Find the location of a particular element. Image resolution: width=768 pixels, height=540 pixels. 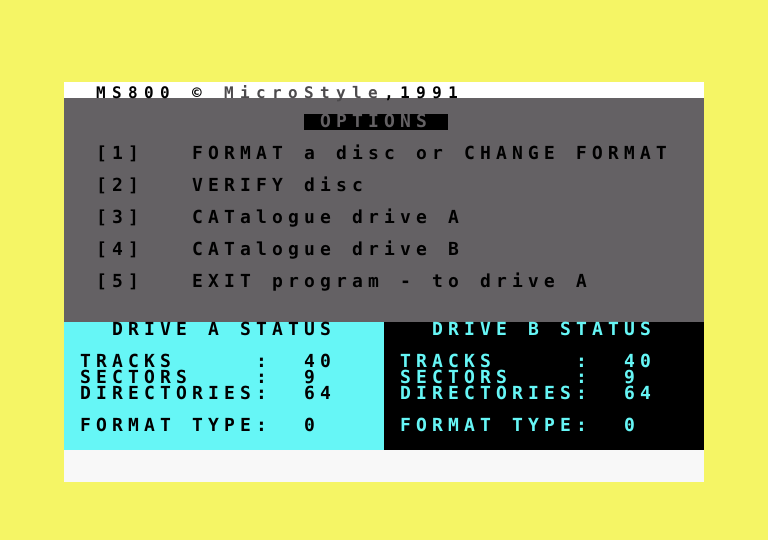

option-label: EXIT program - to drive A is located at coordinates (392, 282).